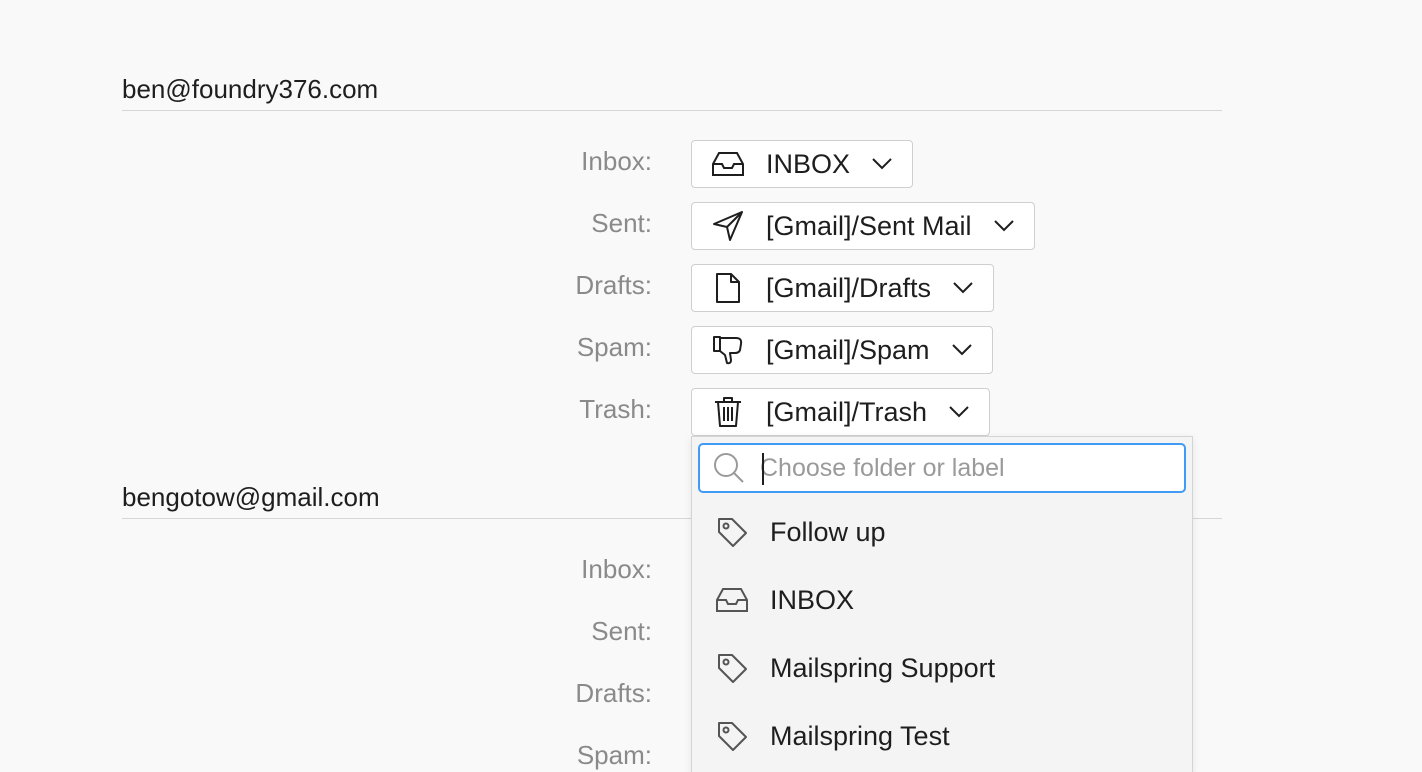  I want to click on dropdown-item-label: Mailspring Support, so click(883, 667).